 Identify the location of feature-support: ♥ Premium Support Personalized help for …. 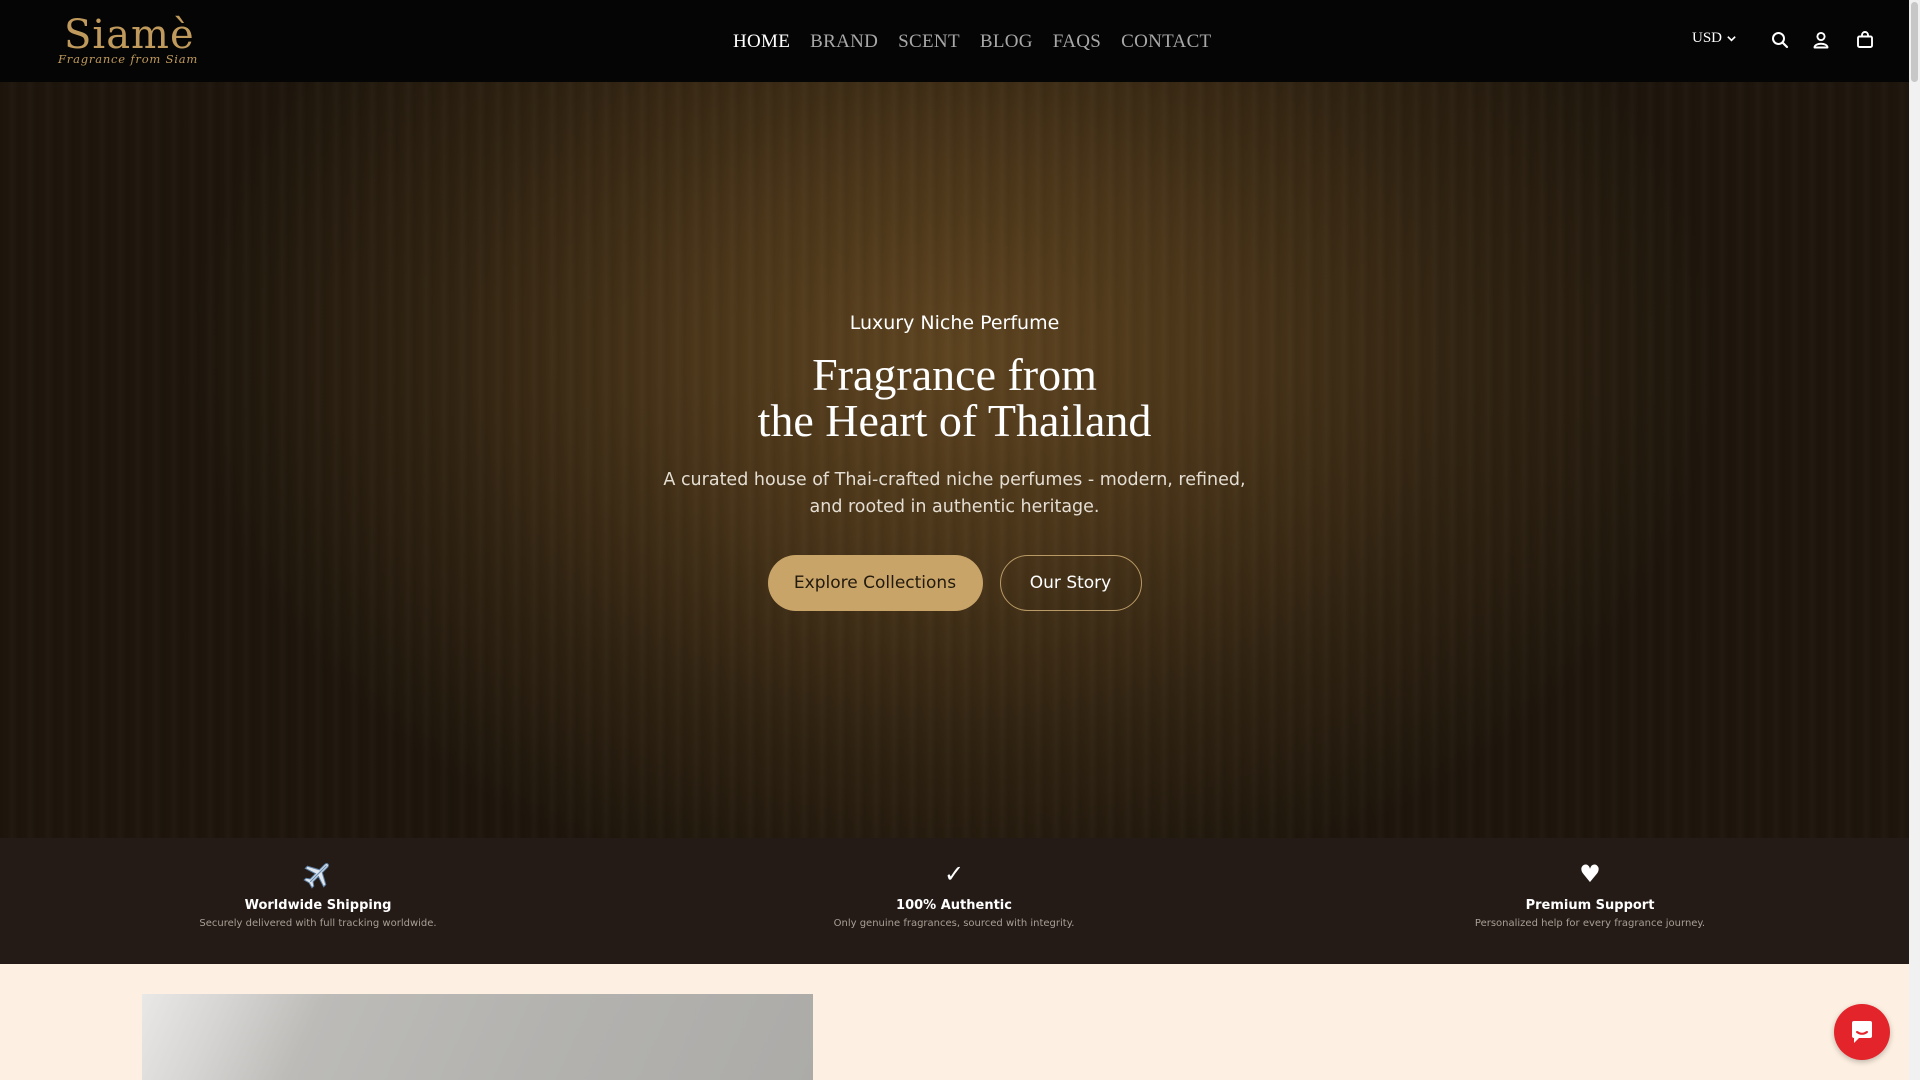
(1590, 901).